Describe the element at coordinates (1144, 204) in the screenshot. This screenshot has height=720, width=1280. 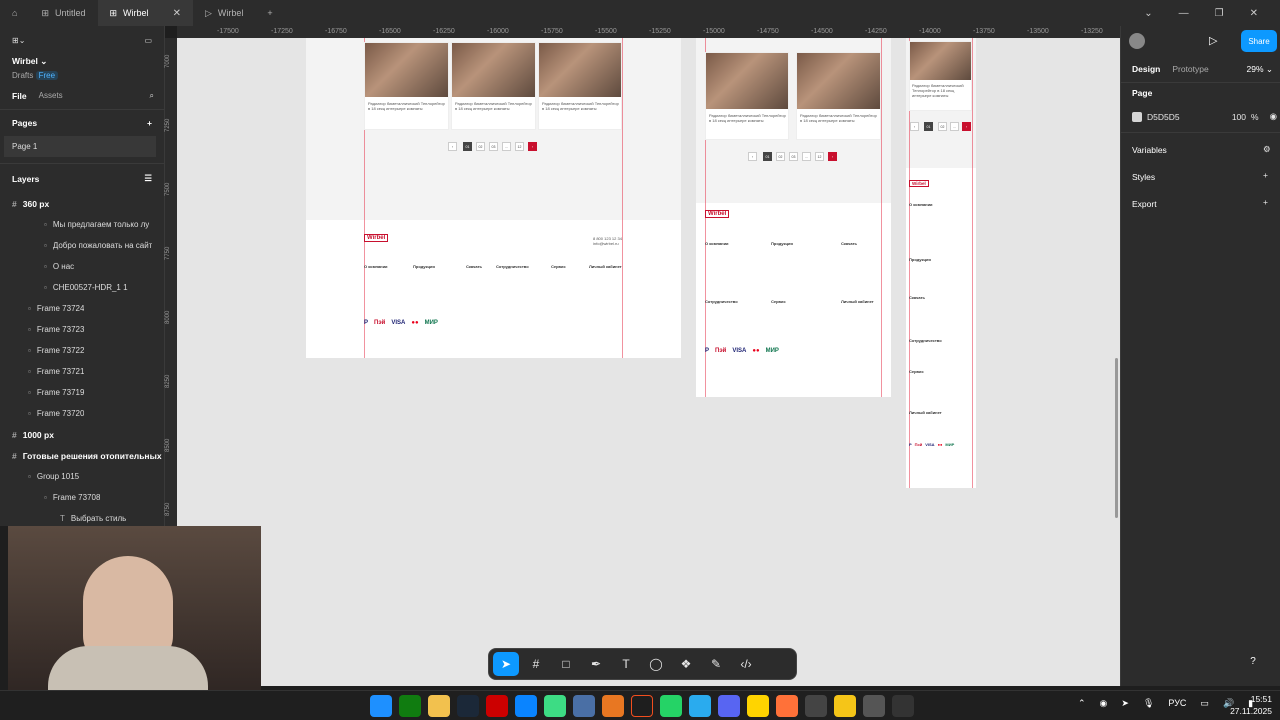
I see `export-section: Export` at that location.